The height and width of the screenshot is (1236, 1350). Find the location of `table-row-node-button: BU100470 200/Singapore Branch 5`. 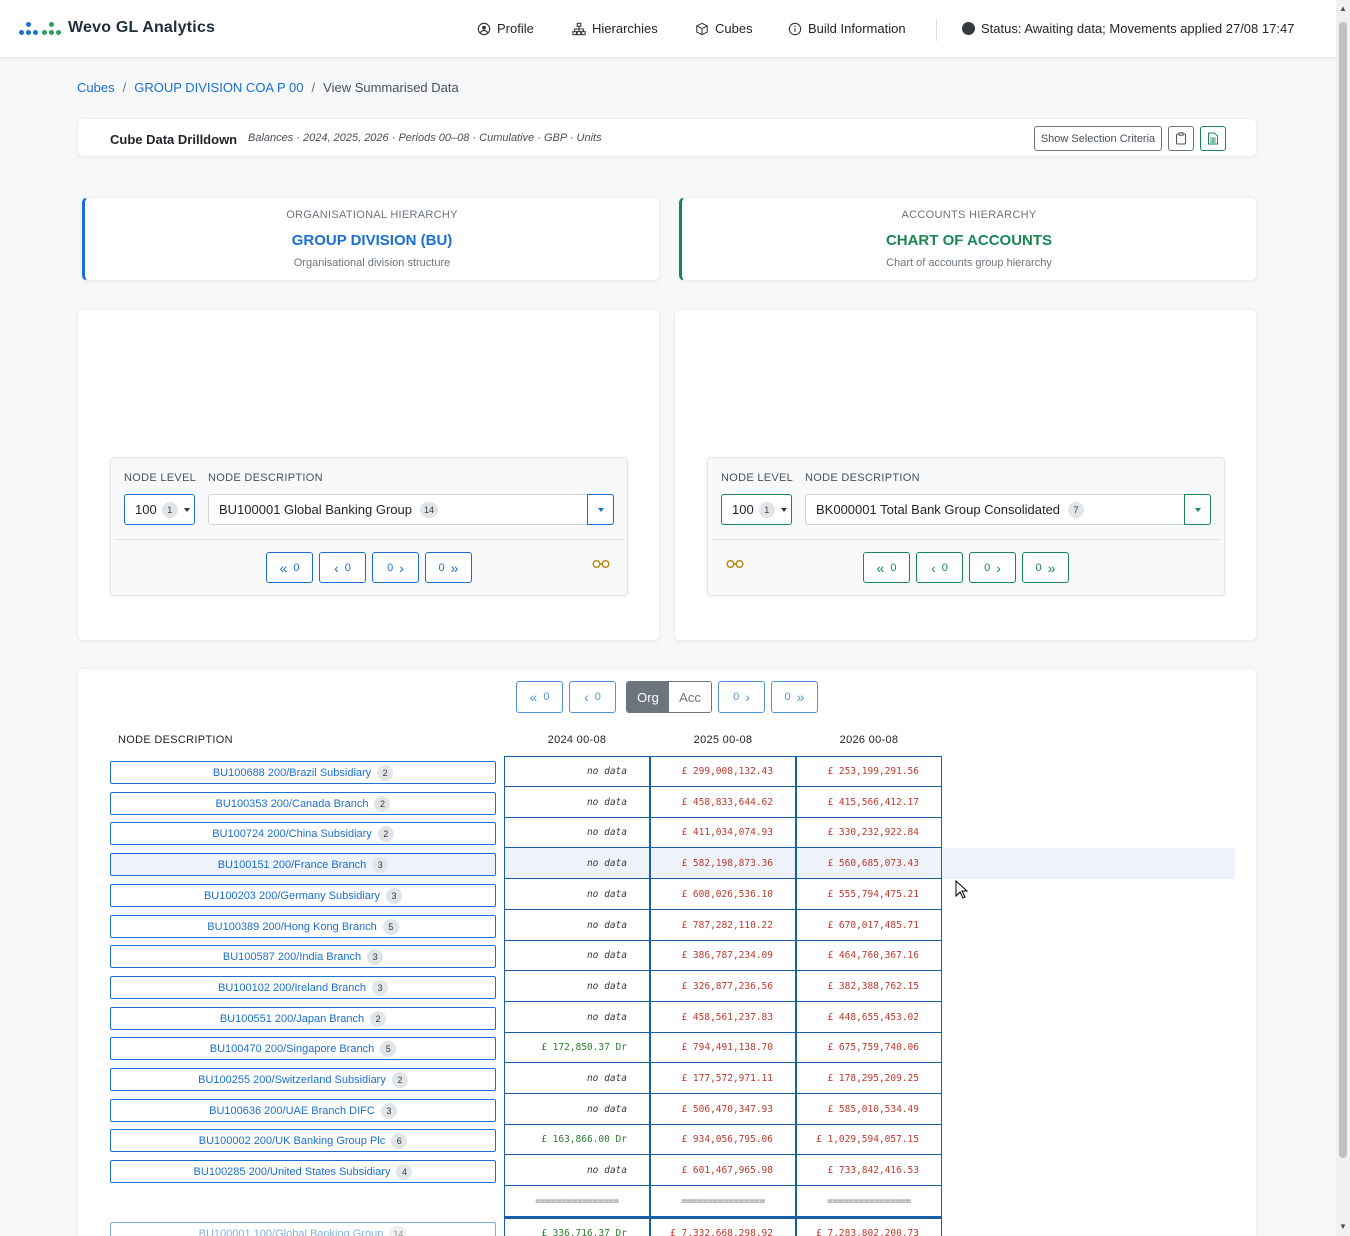

table-row-node-button: BU100470 200/Singapore Branch 5 is located at coordinates (303, 1048).